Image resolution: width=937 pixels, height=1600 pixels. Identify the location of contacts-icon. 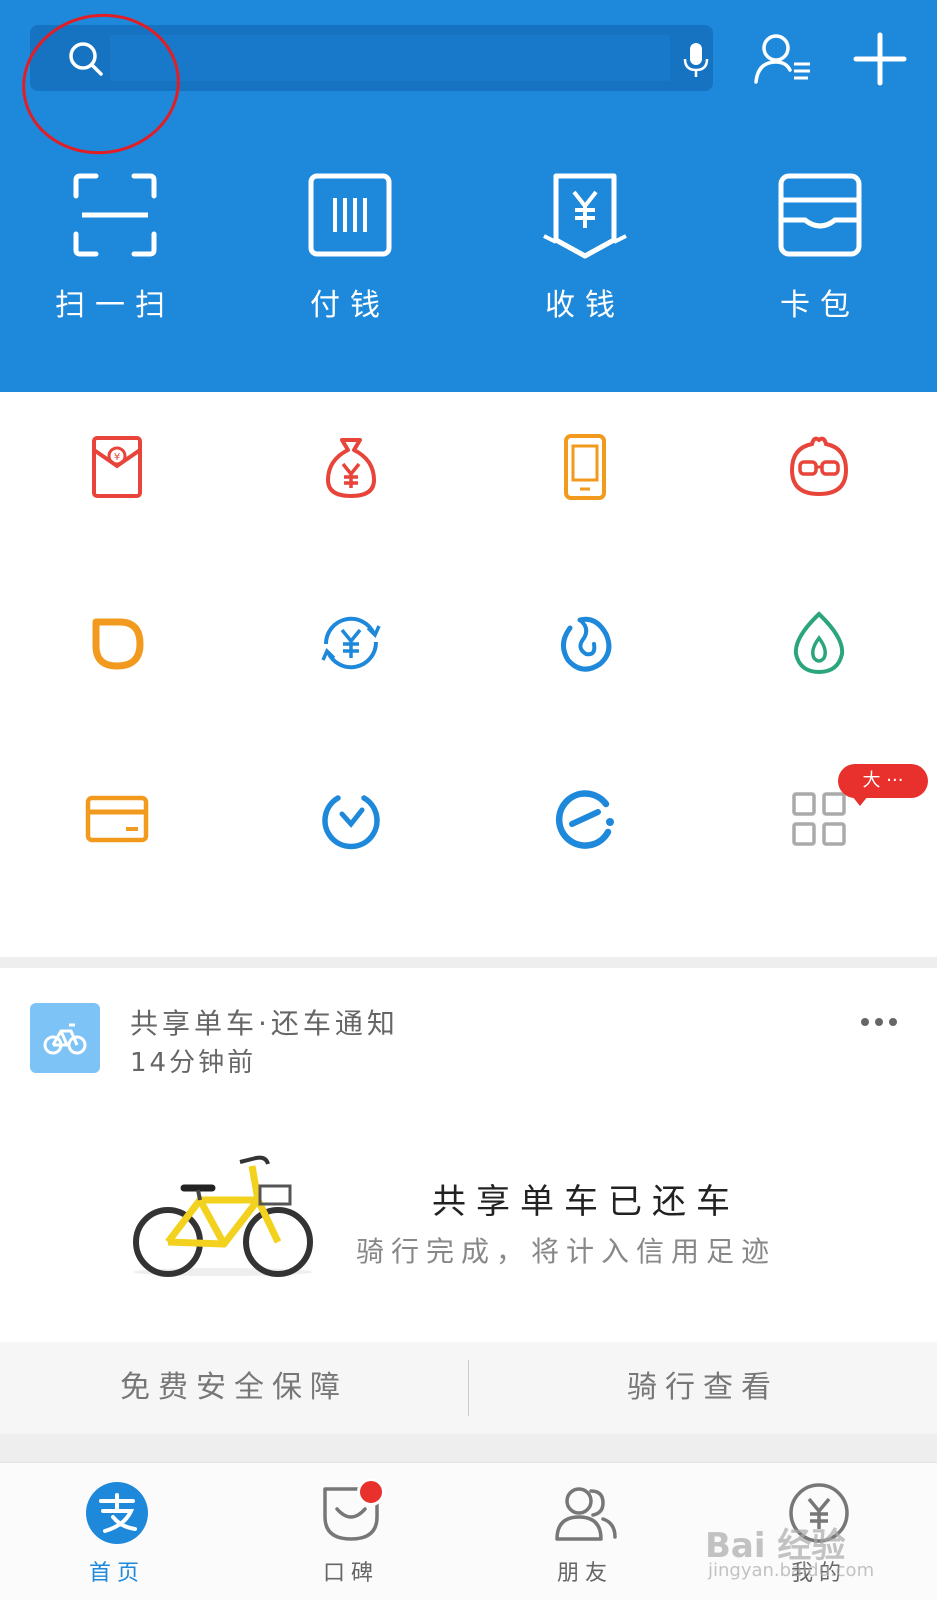
(783, 58).